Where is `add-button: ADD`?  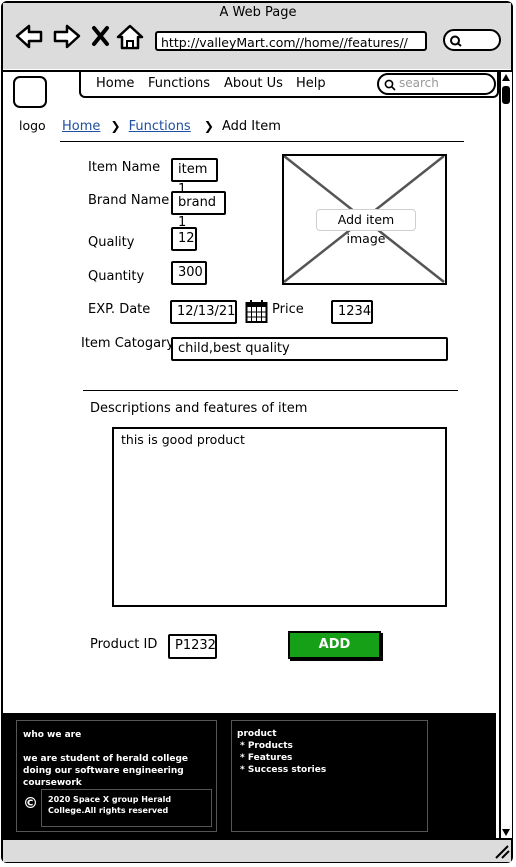
add-button: ADD is located at coordinates (334, 645).